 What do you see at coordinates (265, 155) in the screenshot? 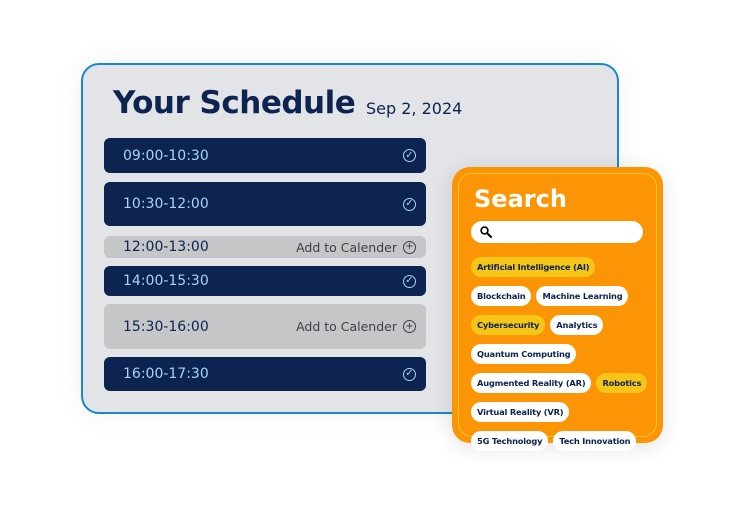
I see `schedule-slot: 09:00-10:30 ✓` at bounding box center [265, 155].